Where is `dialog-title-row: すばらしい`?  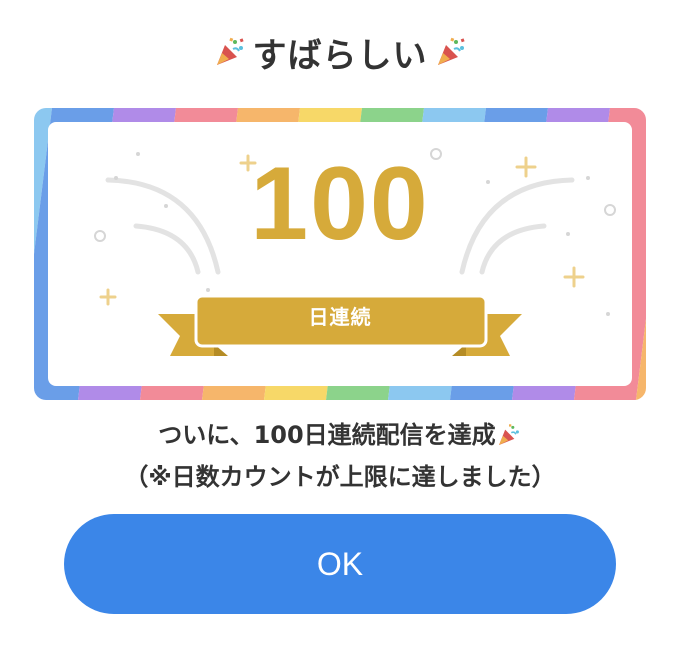
dialog-title-row: すばらしい is located at coordinates (340, 52).